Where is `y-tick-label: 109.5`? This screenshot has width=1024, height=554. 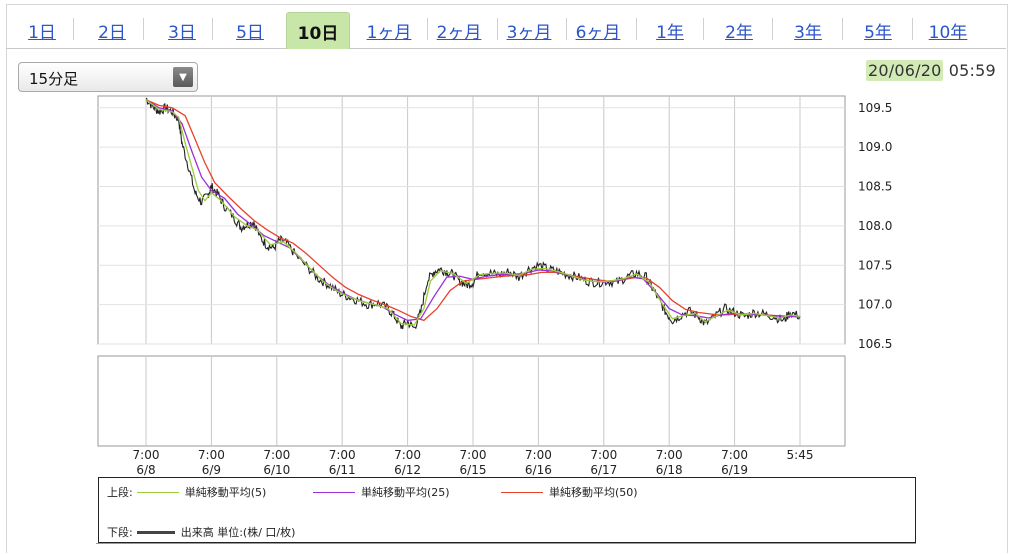 y-tick-label: 109.5 is located at coordinates (875, 108).